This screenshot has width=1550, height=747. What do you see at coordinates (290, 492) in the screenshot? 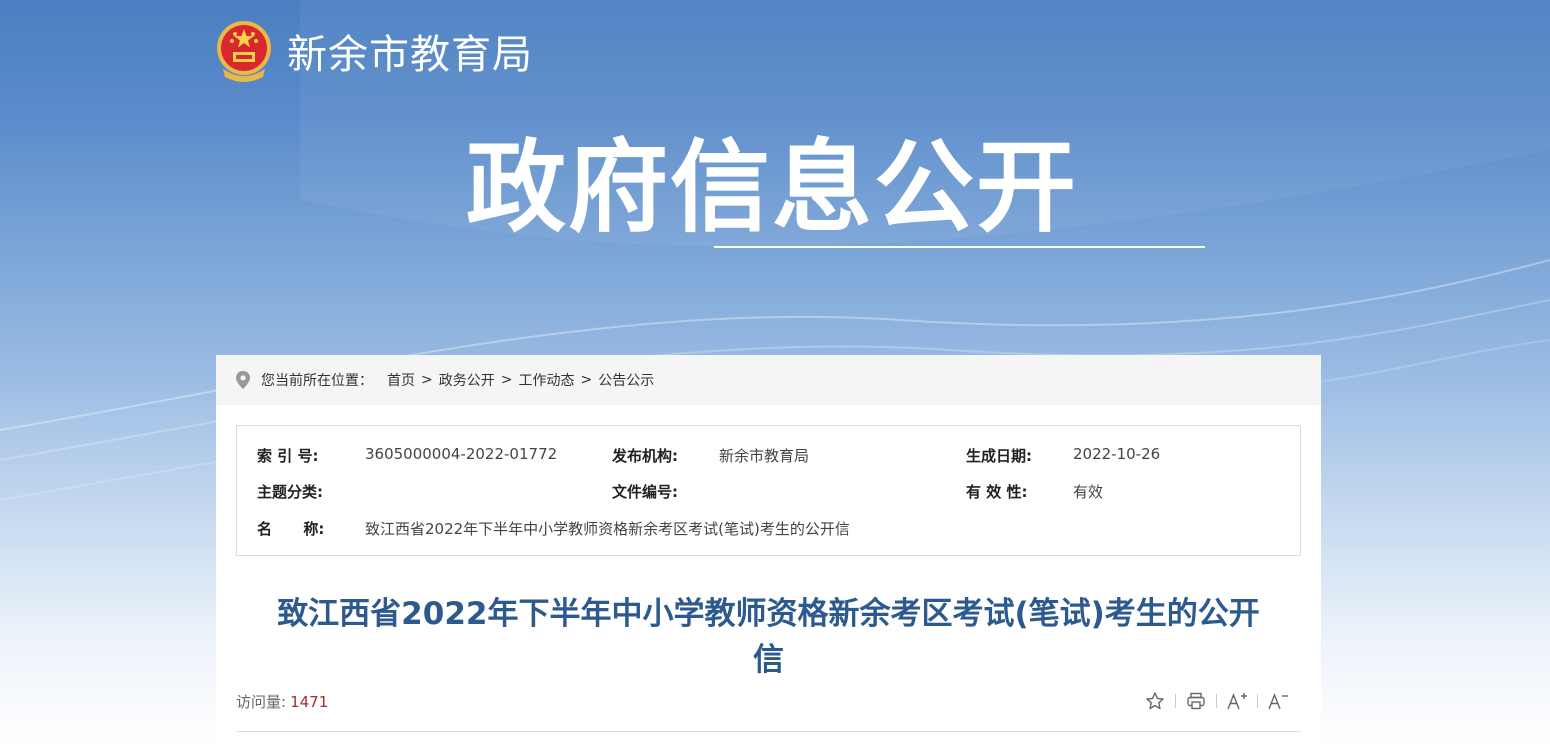
I see `topic-label: 主题分类:` at bounding box center [290, 492].